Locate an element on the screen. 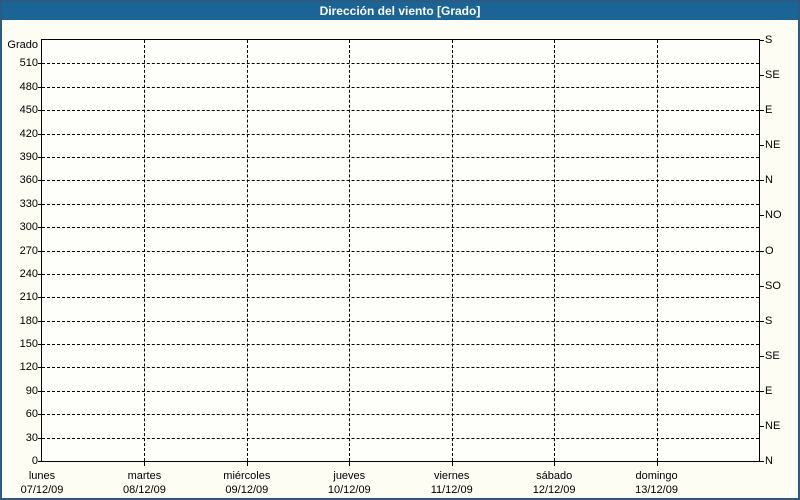 The width and height of the screenshot is (800, 500). compass-tick-label: NO is located at coordinates (773, 215).